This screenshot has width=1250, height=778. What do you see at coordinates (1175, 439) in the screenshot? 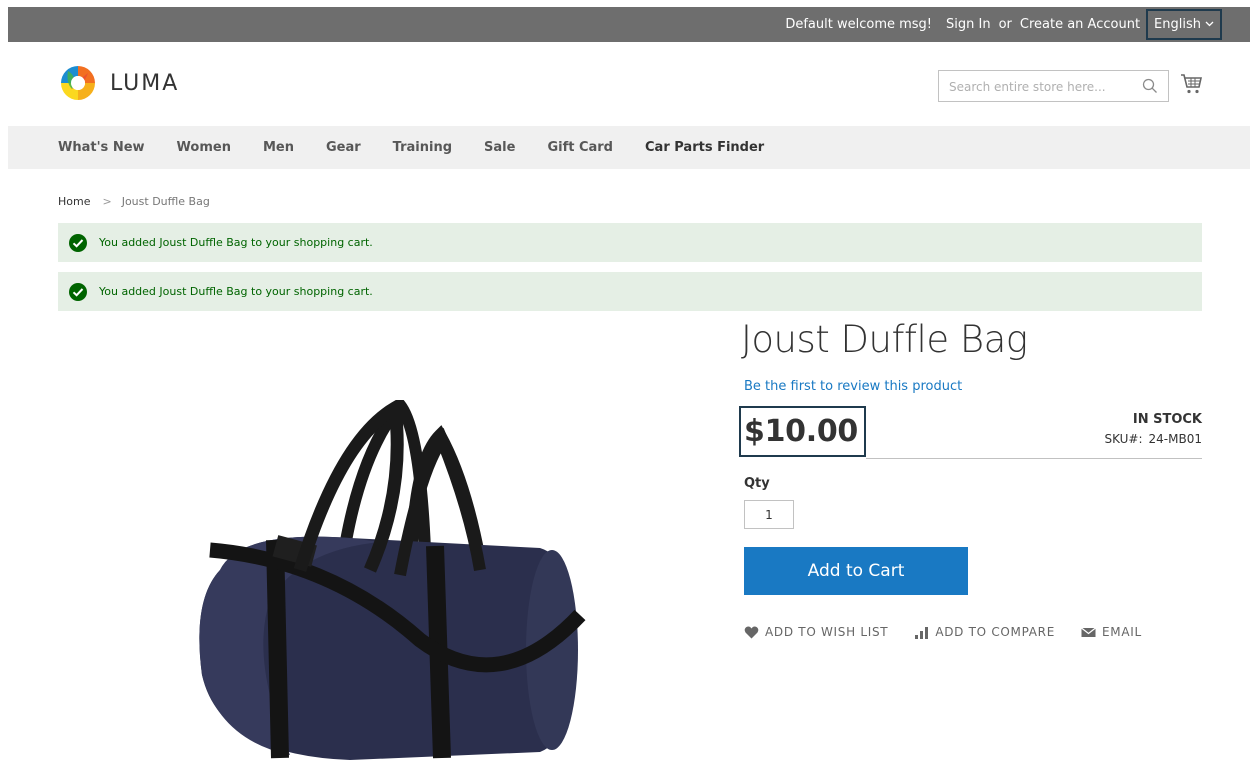
I see `sku-value: 24-MB01` at bounding box center [1175, 439].